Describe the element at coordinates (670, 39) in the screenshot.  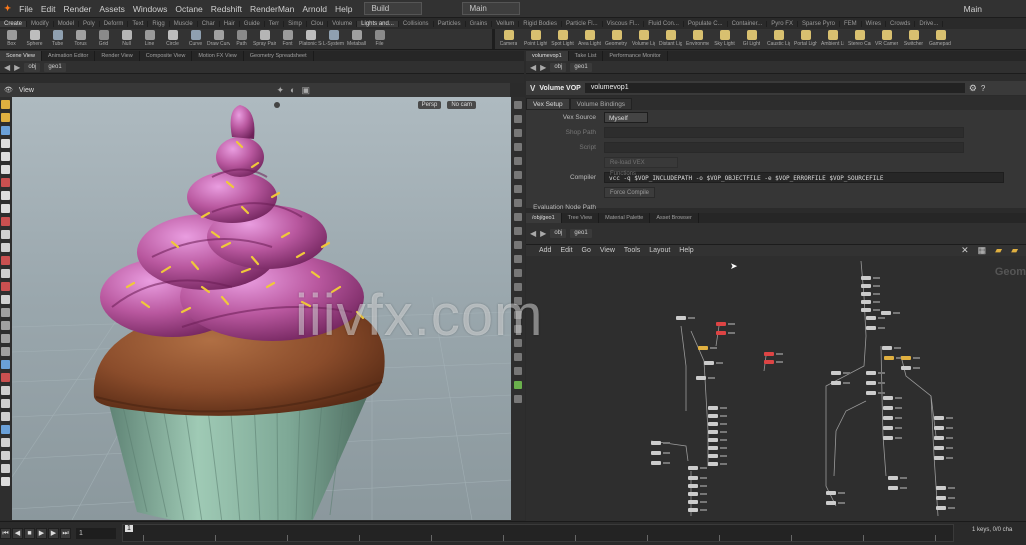
I see `light-tool-6: Distant Light` at that location.